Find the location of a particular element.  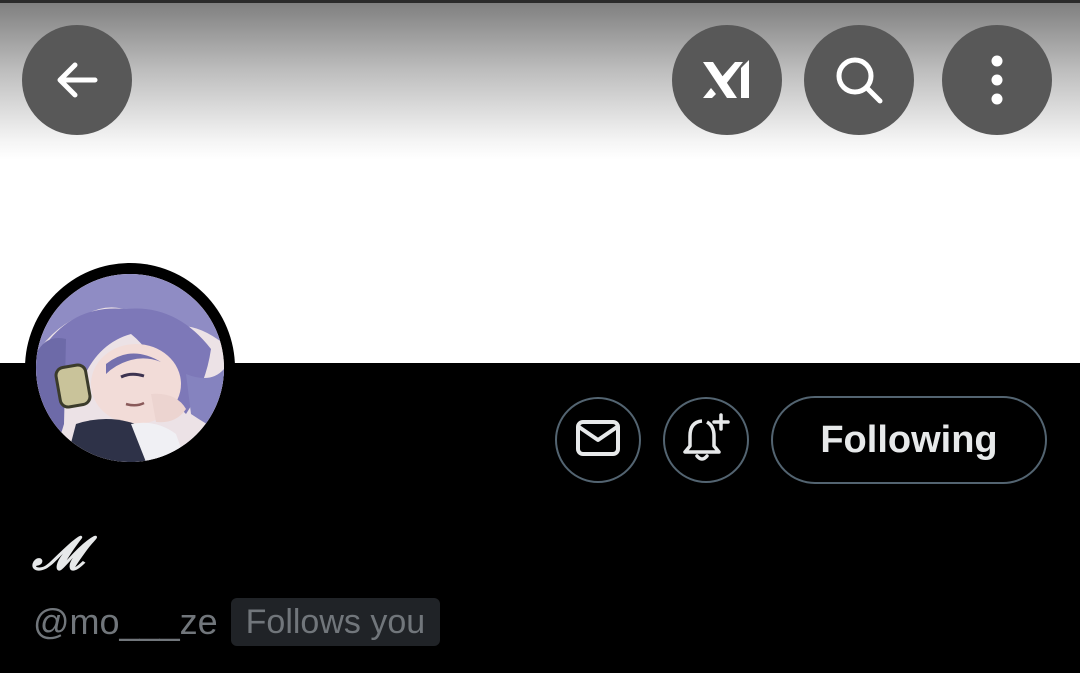

user-handle: @mo___ze is located at coordinates (125, 621).